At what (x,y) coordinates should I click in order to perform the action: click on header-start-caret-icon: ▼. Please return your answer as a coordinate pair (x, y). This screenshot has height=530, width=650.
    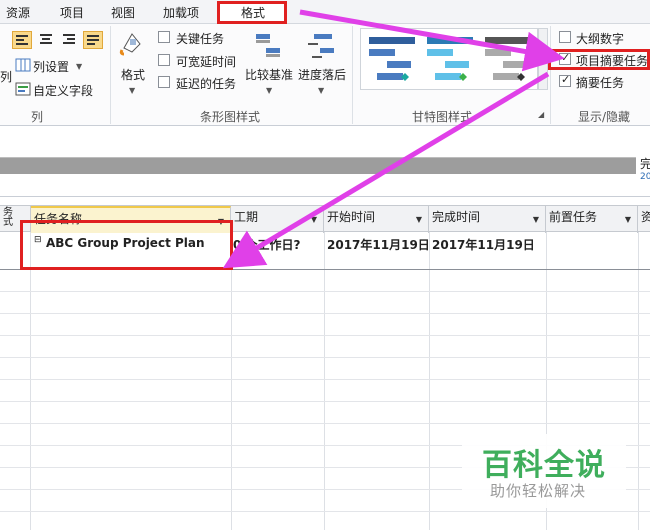
    Looking at the image, I should click on (419, 219).